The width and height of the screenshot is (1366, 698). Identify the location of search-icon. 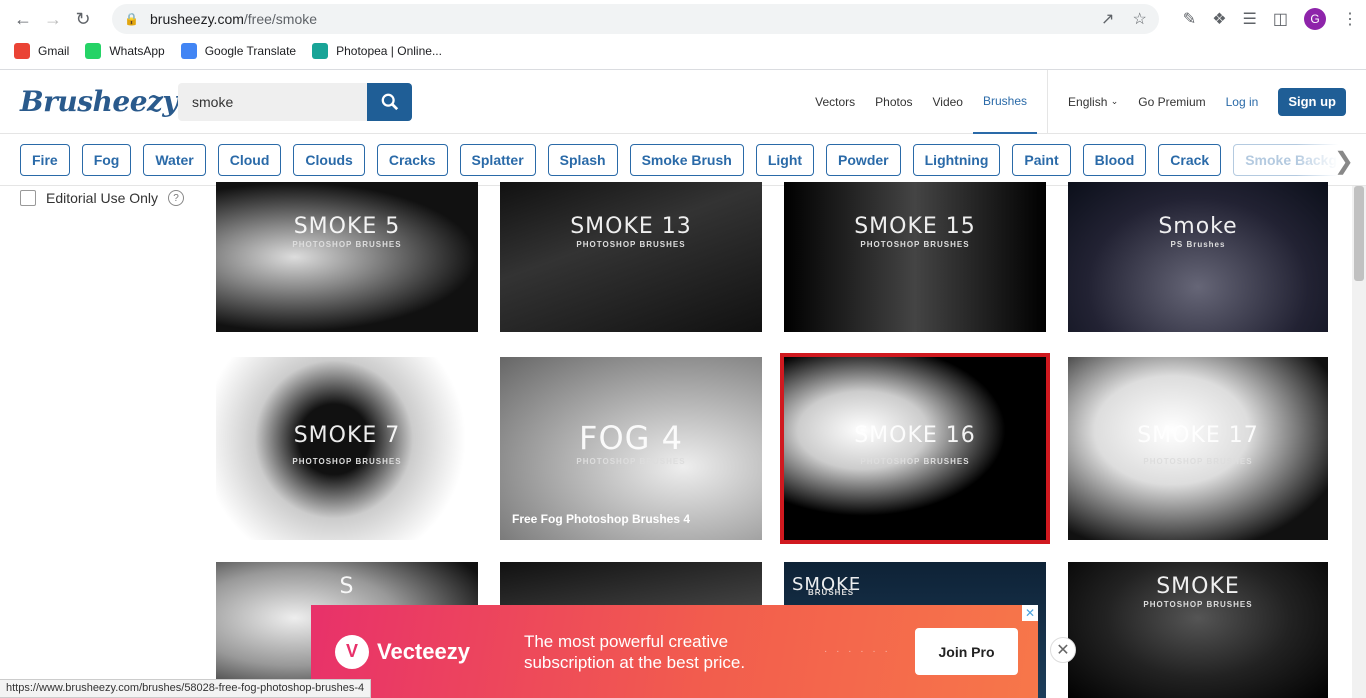
(389, 101).